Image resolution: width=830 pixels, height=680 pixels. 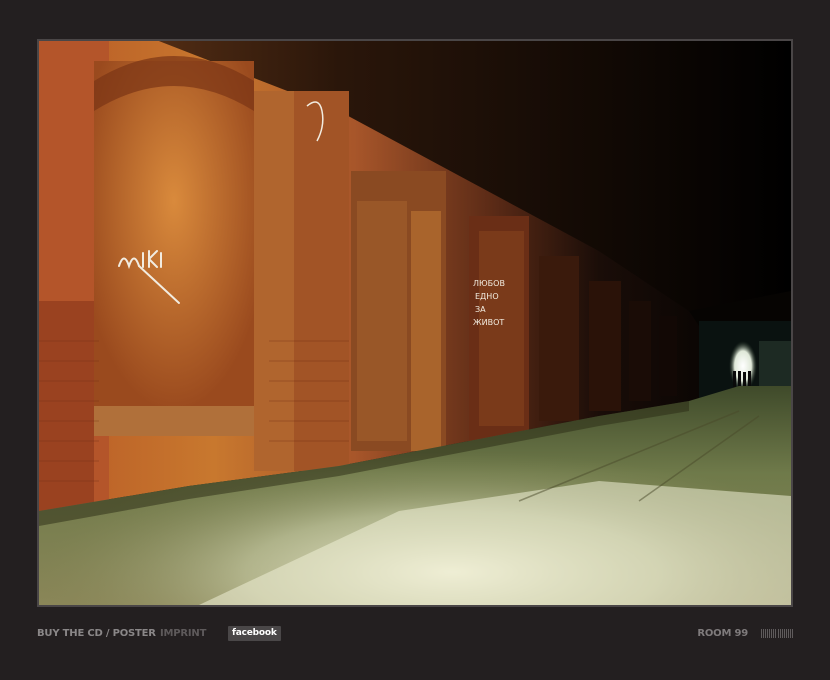 What do you see at coordinates (480, 309) in the screenshot?
I see `graffiti-line-3: ЗА` at bounding box center [480, 309].